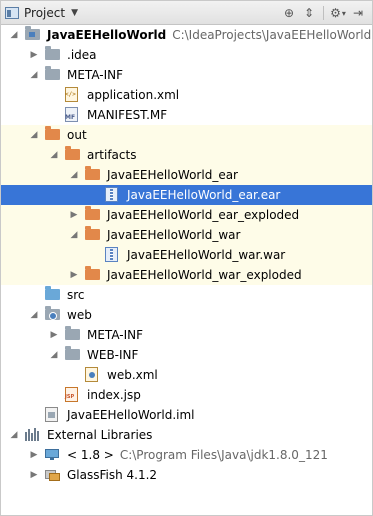  I want to click on item-name: JavaEEHelloWorld_war, so click(174, 235).